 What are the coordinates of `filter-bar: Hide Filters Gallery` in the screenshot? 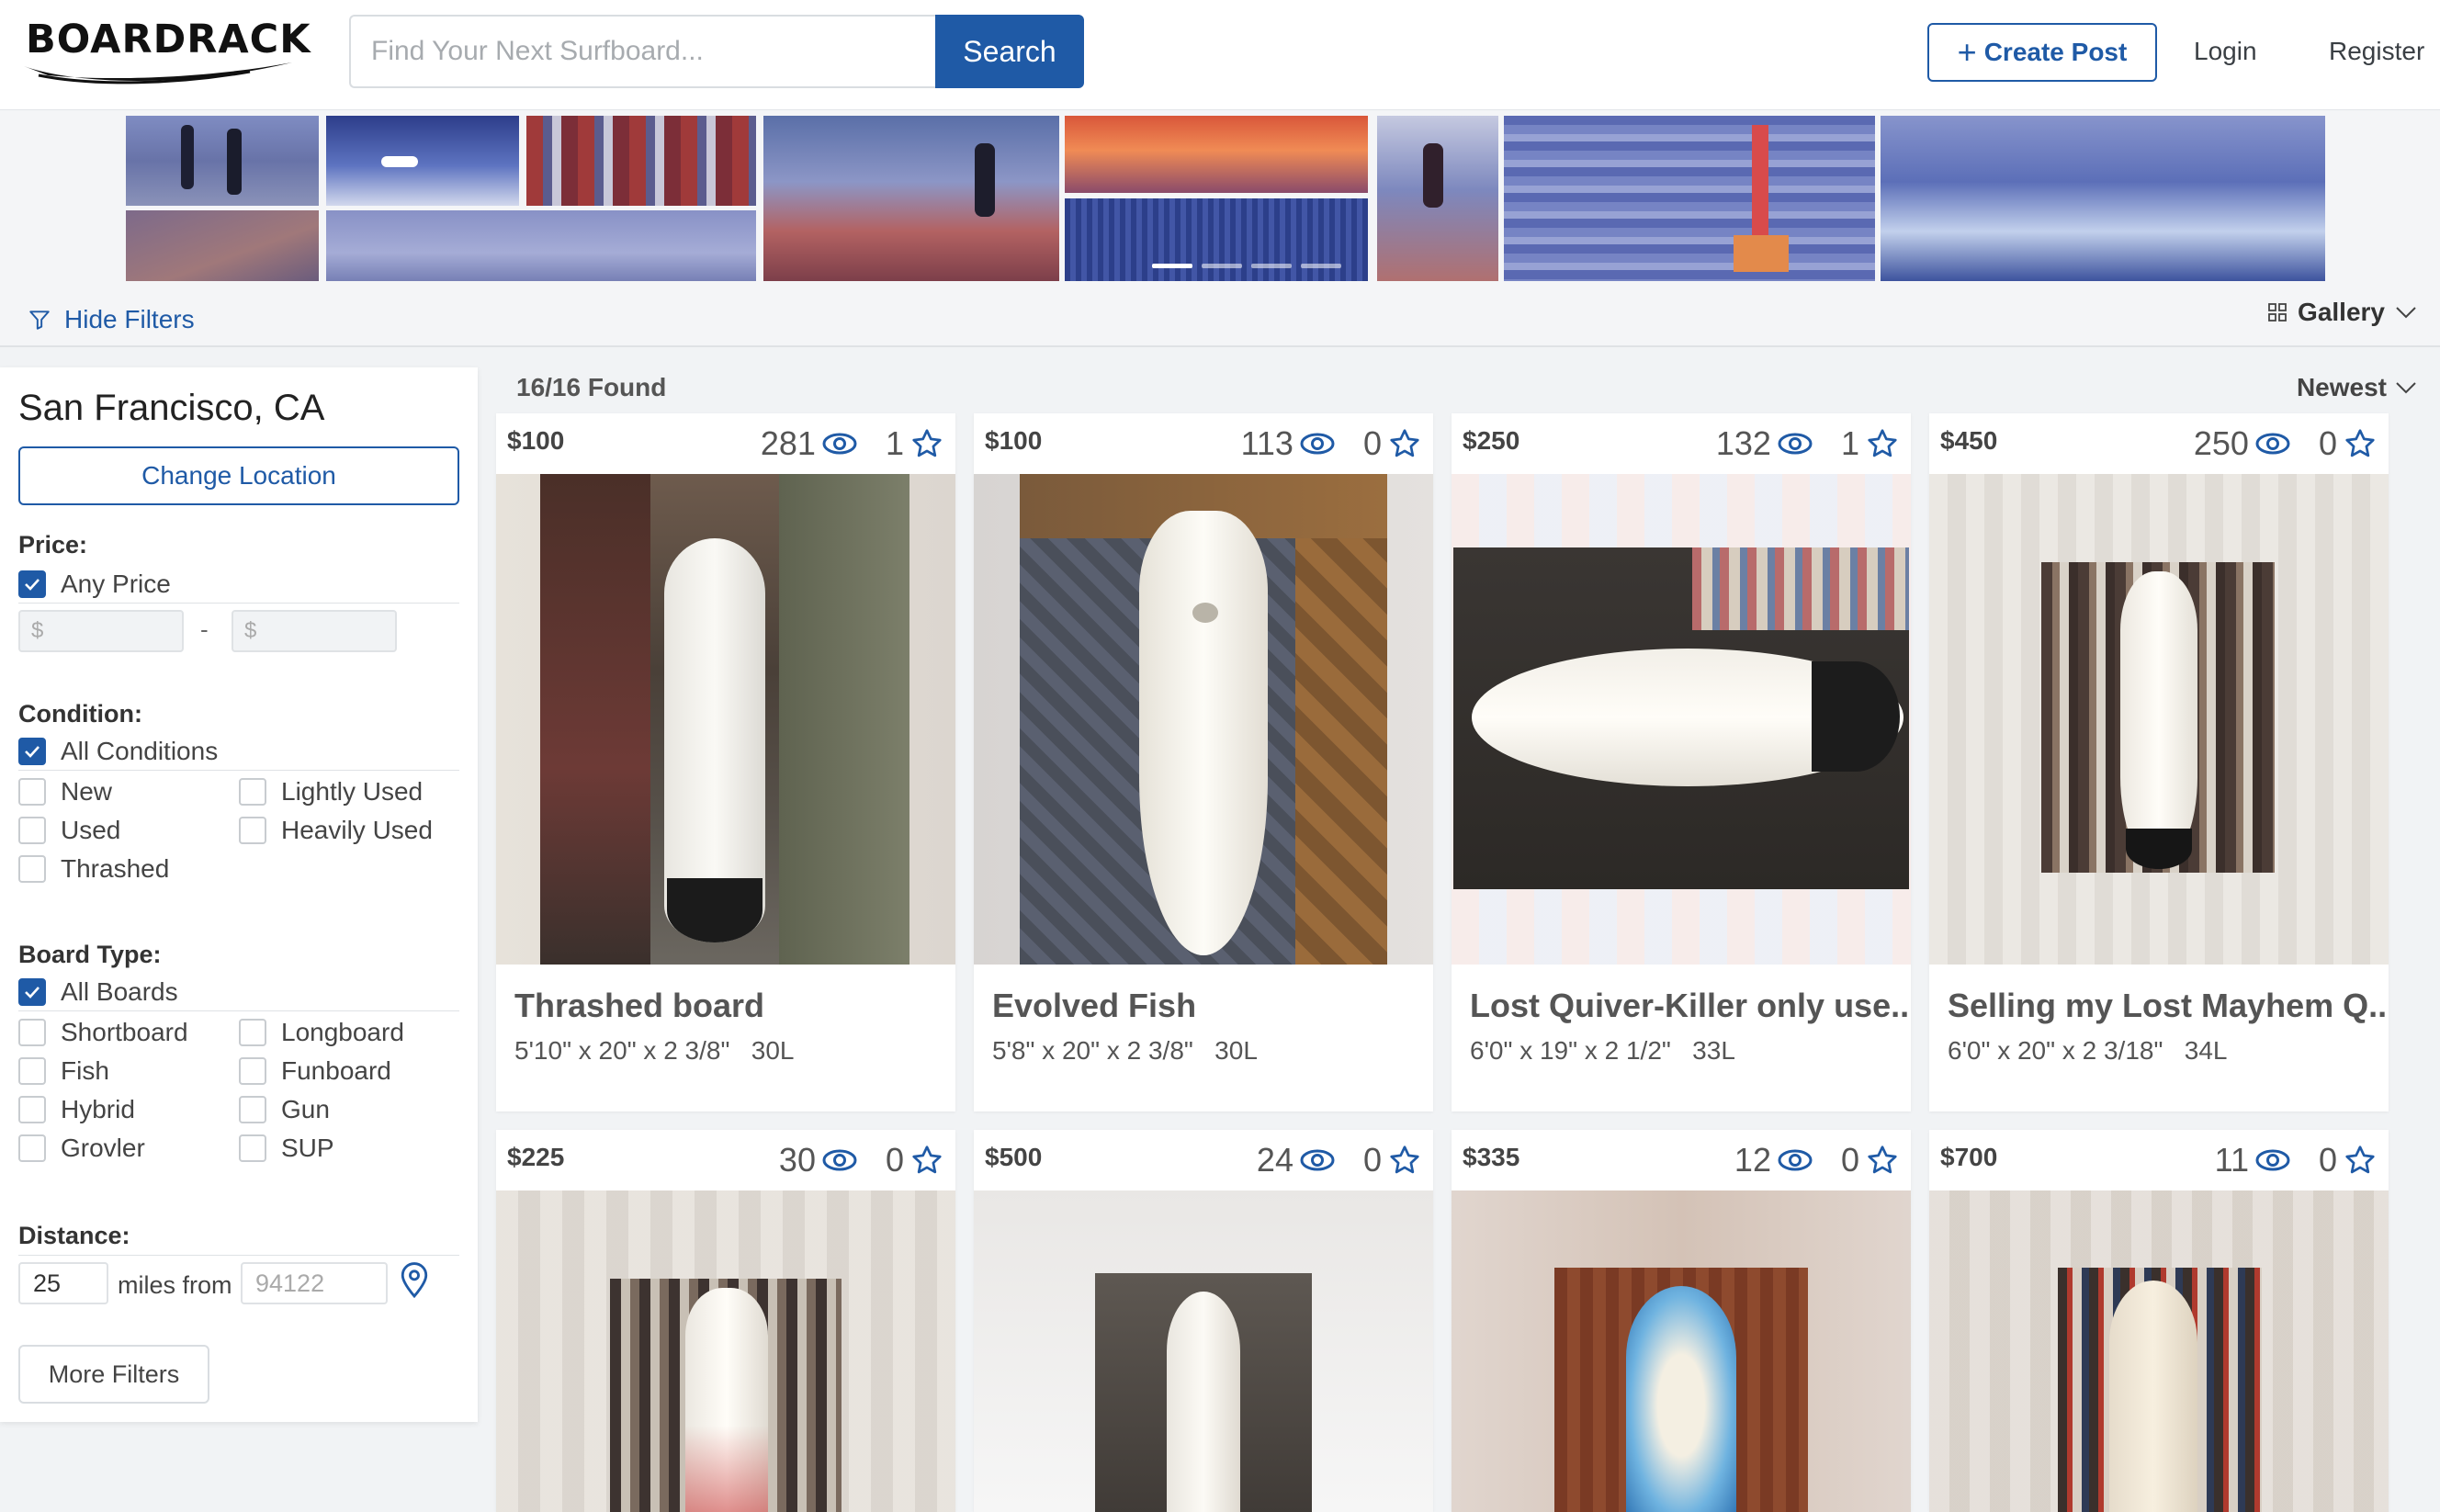 It's located at (1220, 319).